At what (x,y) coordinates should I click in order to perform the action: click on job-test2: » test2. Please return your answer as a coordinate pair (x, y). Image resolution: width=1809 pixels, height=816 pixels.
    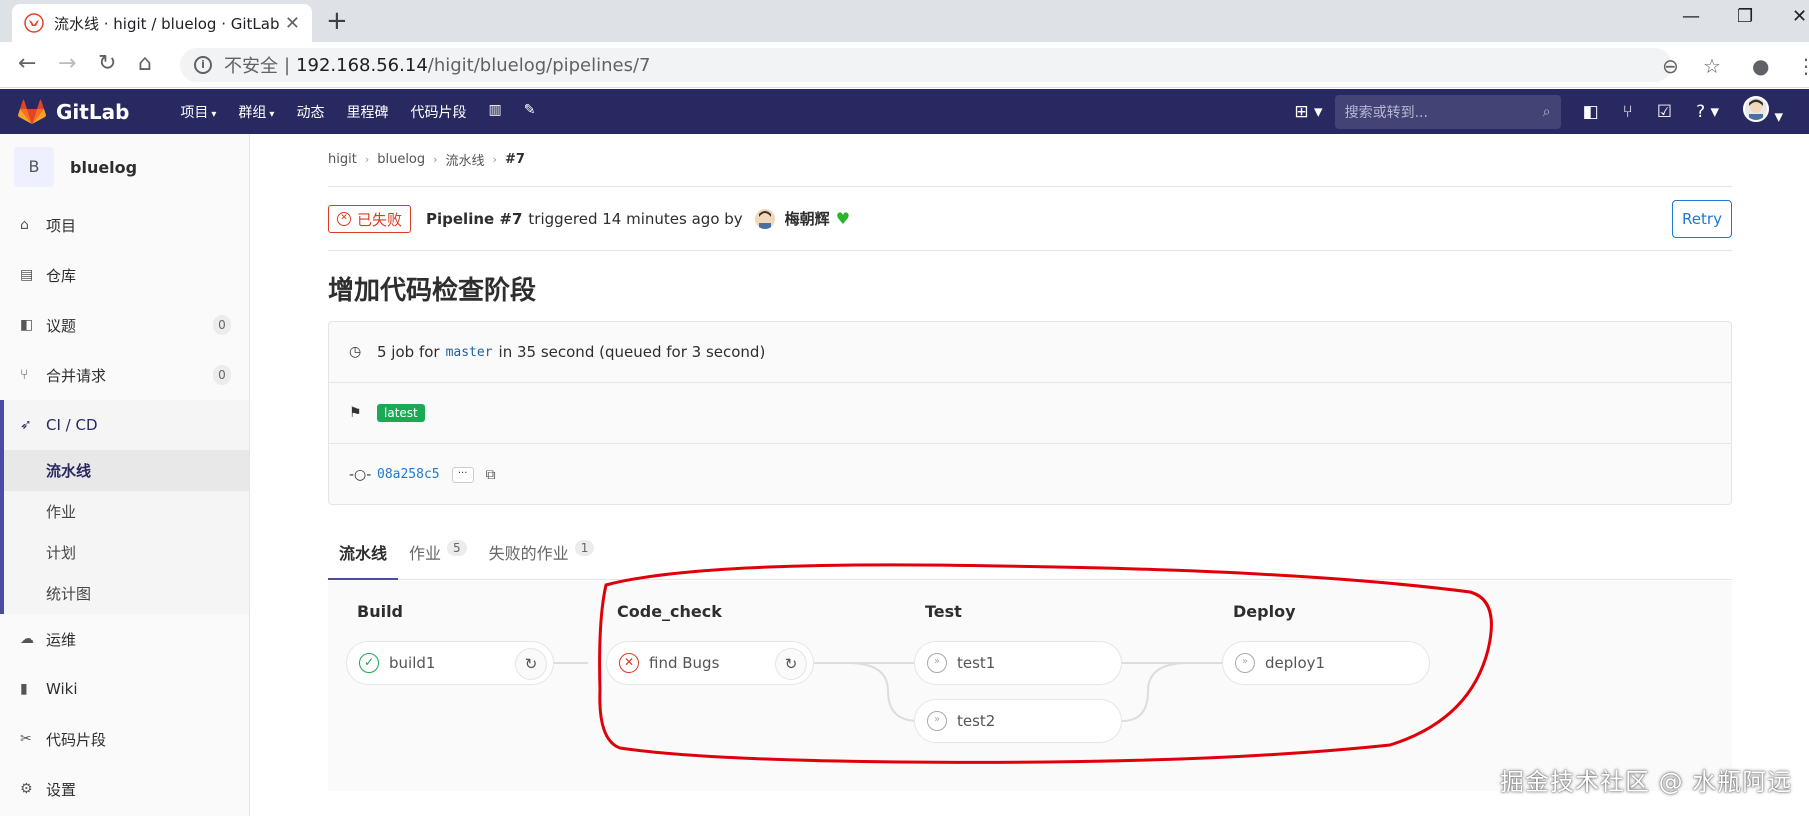
    Looking at the image, I should click on (1018, 721).